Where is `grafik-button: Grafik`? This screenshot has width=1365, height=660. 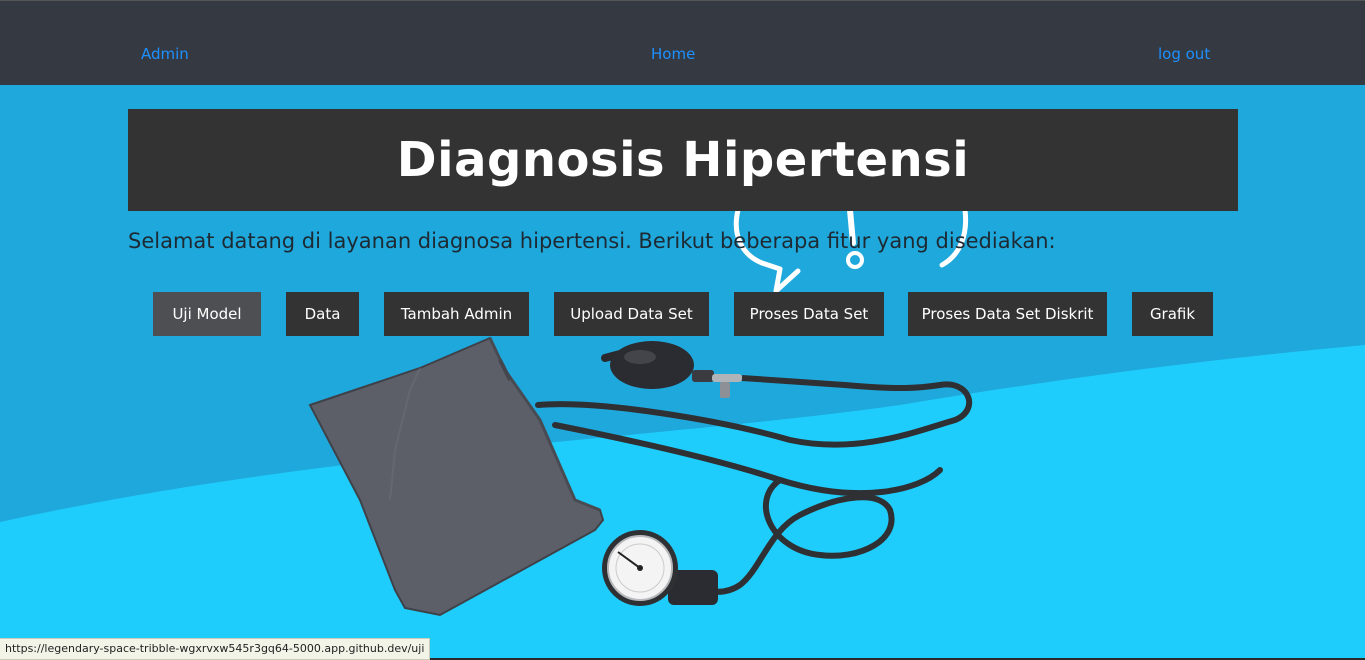 grafik-button: Grafik is located at coordinates (1172, 314).